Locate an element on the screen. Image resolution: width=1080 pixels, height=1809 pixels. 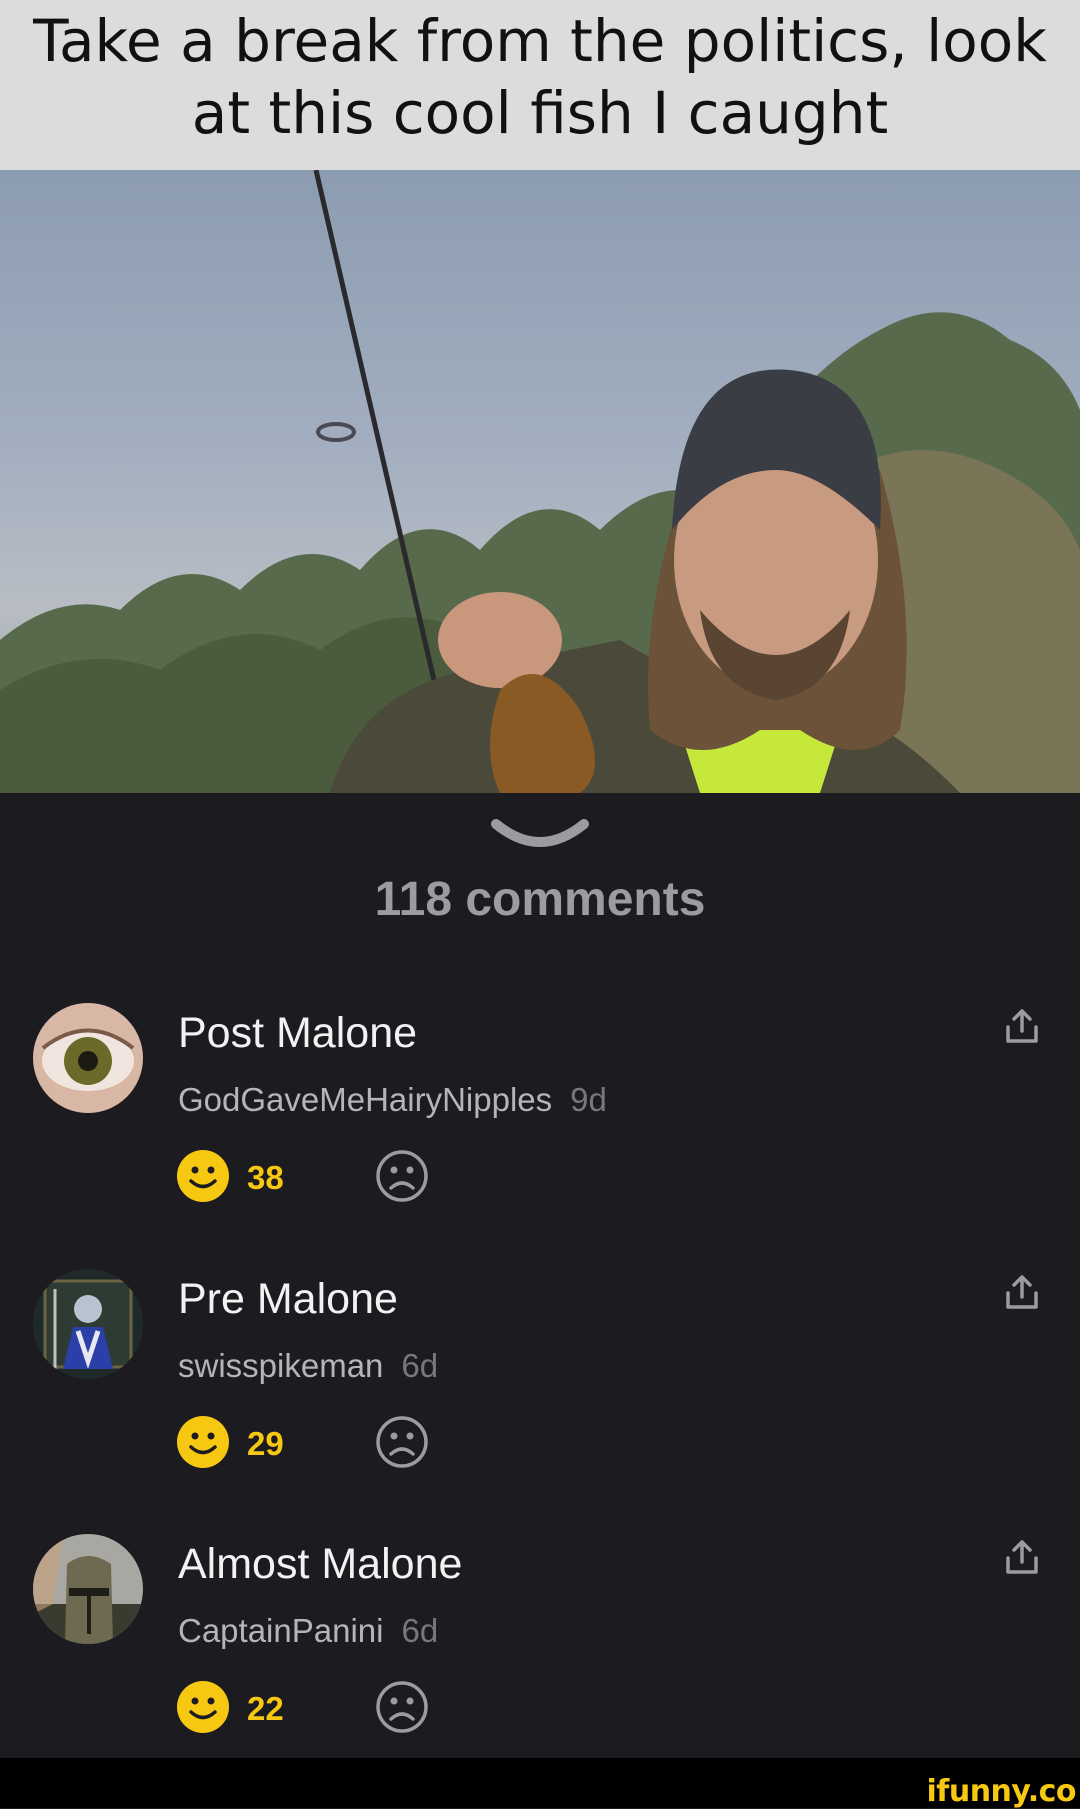
comments-count: 118 comments is located at coordinates (540, 899).